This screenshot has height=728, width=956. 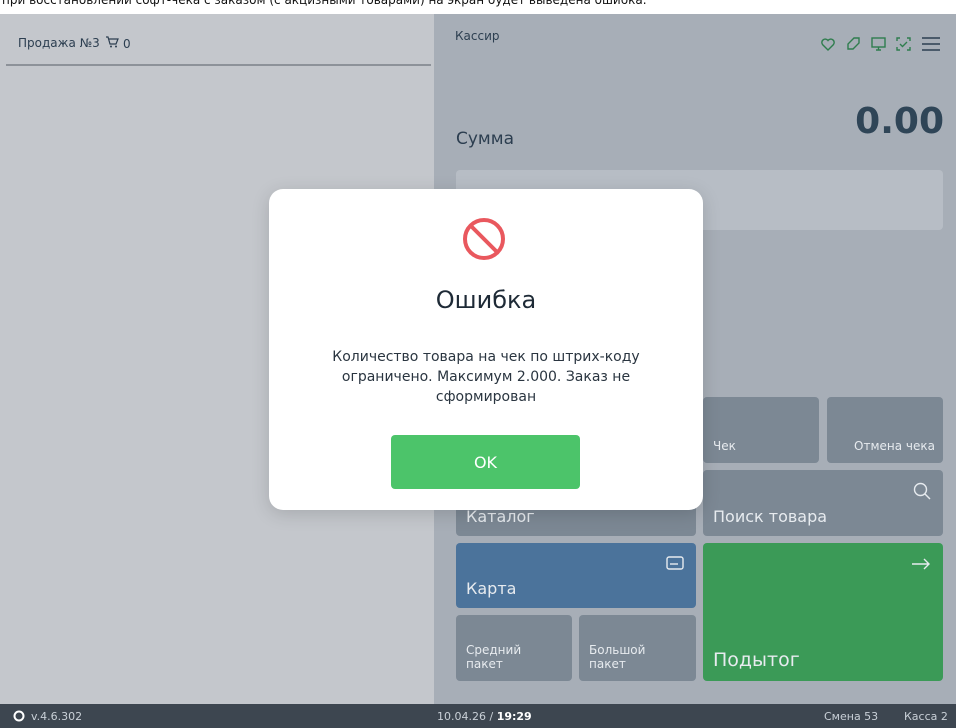 I want to click on register-number: Касса 2, so click(x=926, y=716).